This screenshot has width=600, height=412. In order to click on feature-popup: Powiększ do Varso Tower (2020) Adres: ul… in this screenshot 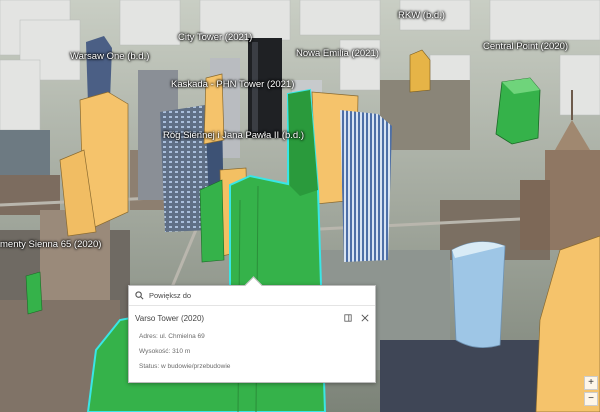, I will do `click(252, 329)`.